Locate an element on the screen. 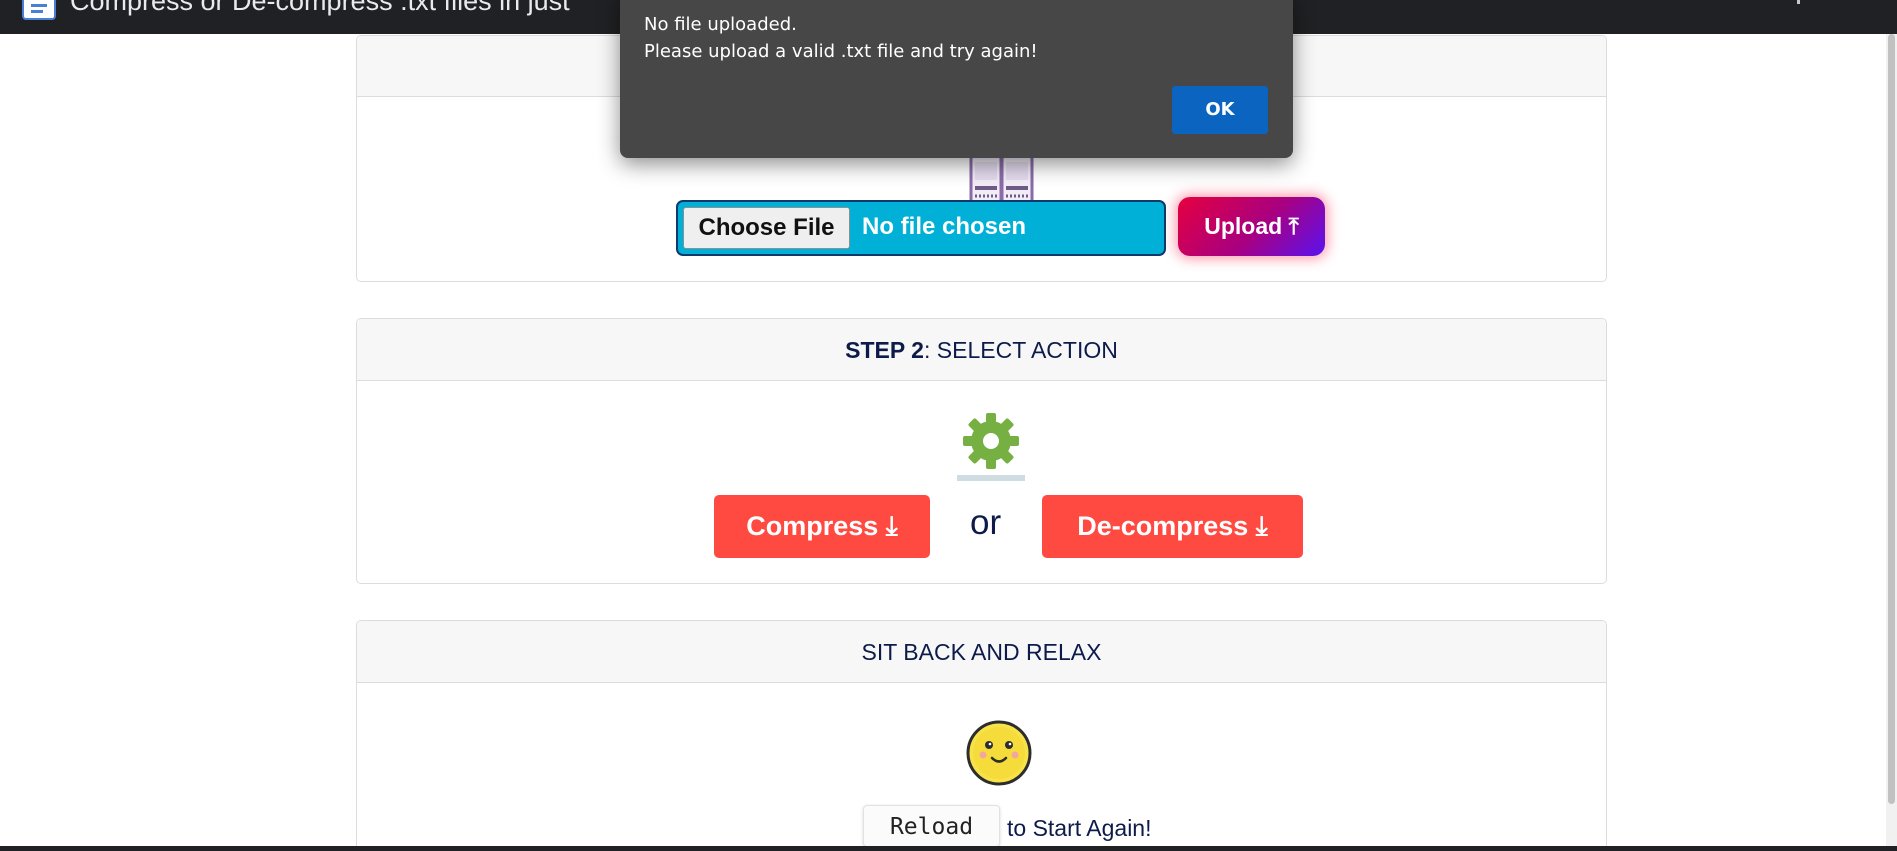 The width and height of the screenshot is (1897, 851). step2-header-text: : SELECT ACTION is located at coordinates (1020, 350).